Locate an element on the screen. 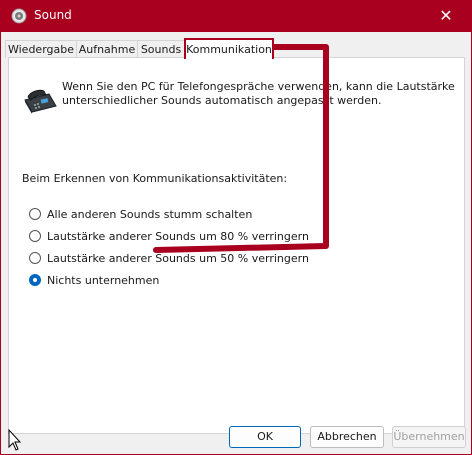 Image resolution: width=472 pixels, height=455 pixels. mouse-pointer-icon is located at coordinates (15, 440).